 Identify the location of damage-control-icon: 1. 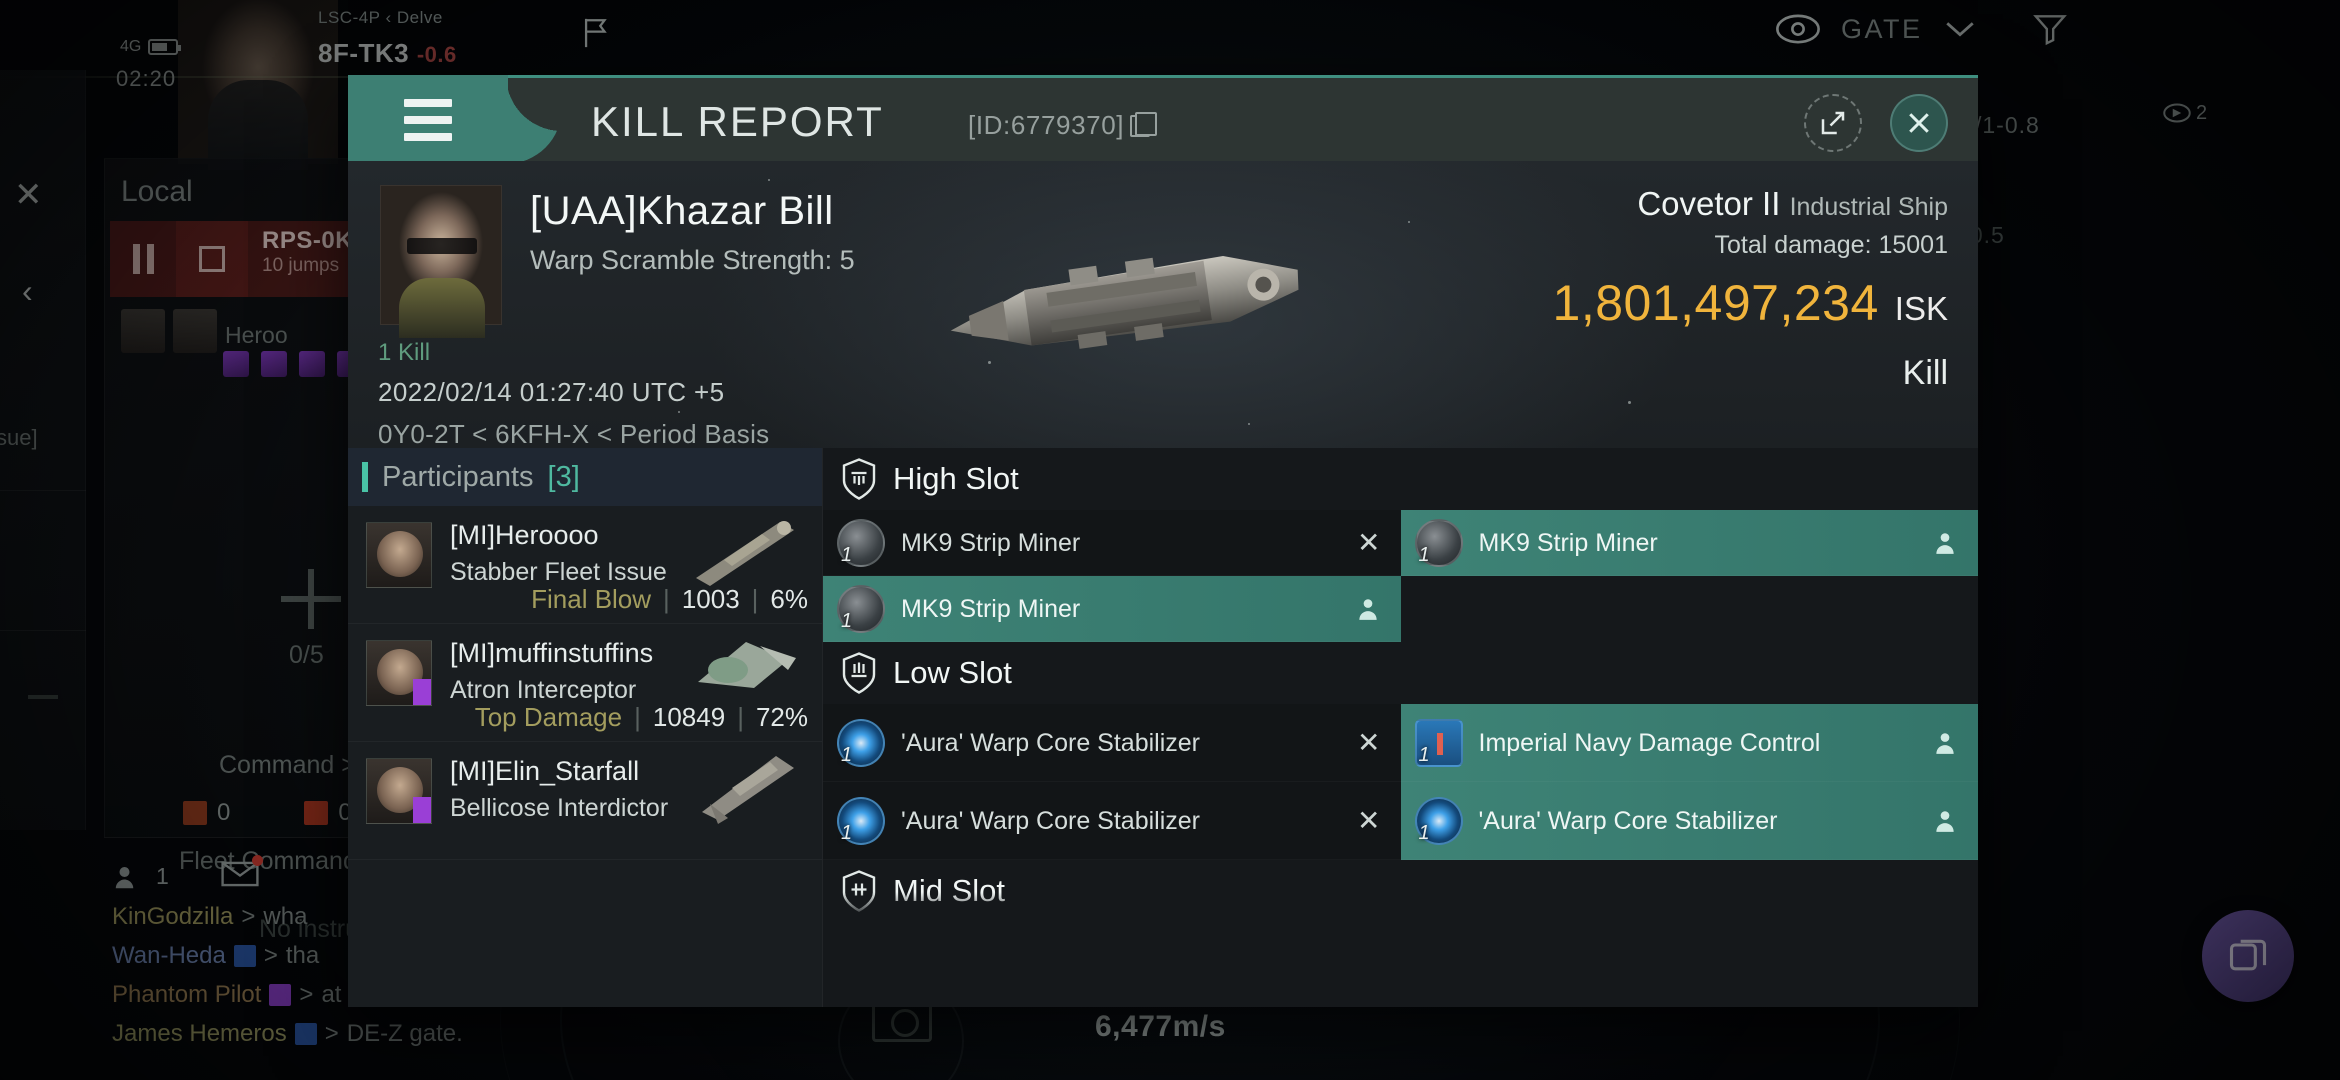
(1438, 742).